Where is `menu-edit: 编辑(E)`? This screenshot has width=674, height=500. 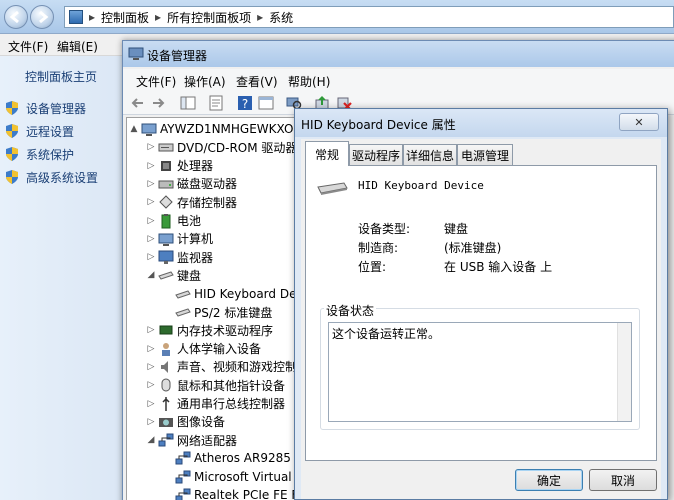
menu-edit: 编辑(E) is located at coordinates (77, 46).